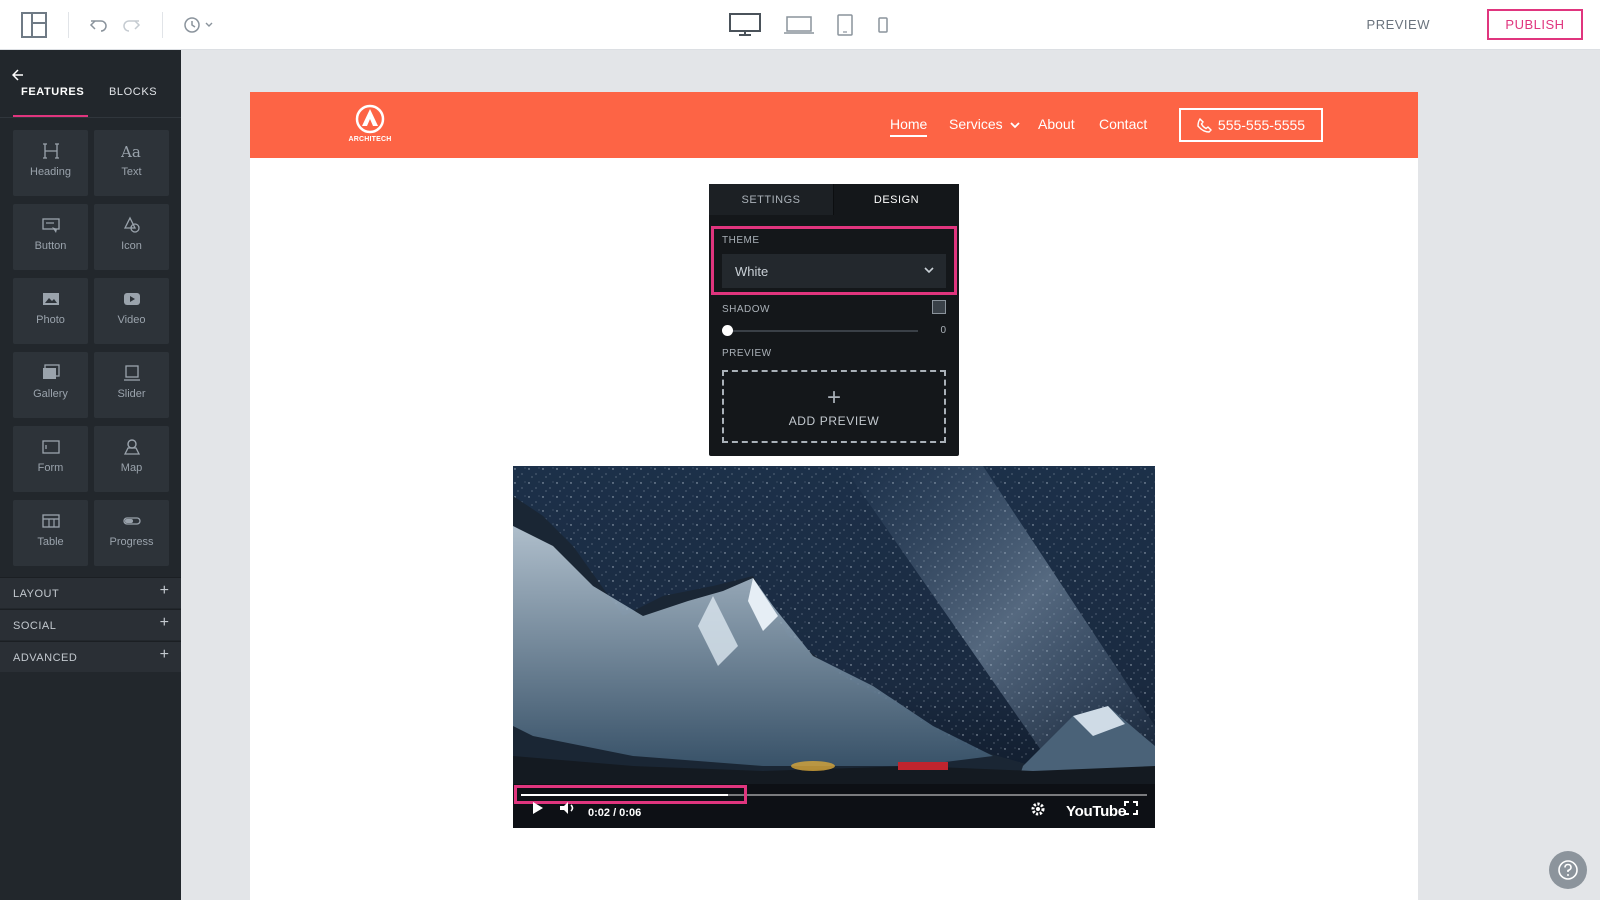  I want to click on tab-design: DESIGN, so click(896, 199).